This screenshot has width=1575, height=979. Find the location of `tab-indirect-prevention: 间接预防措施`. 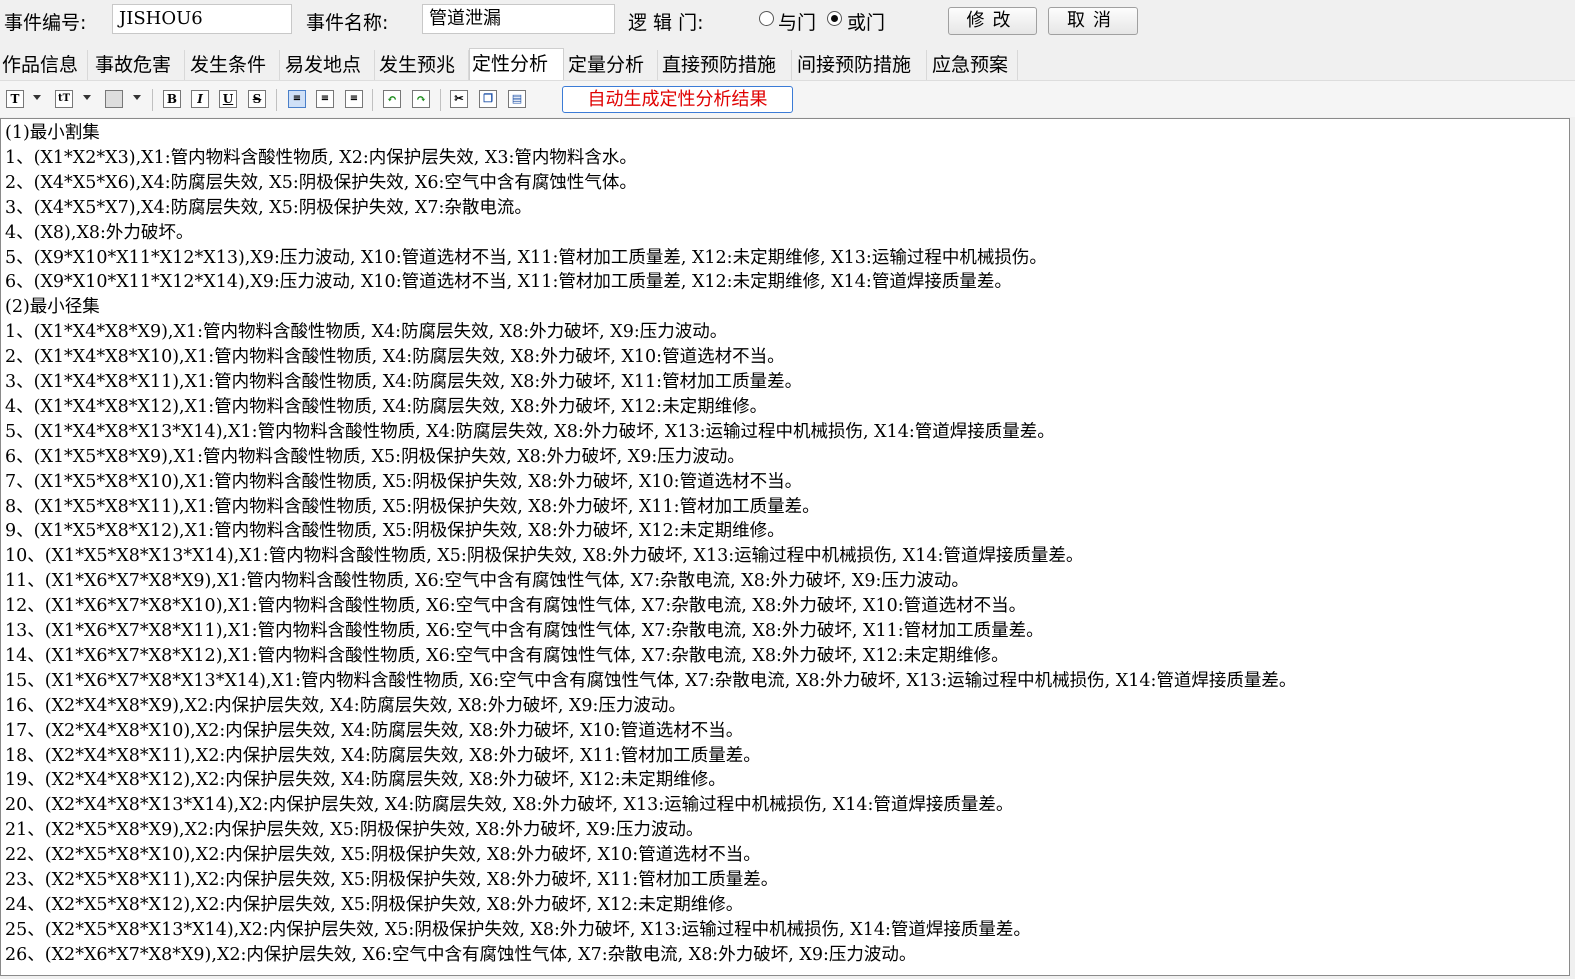

tab-indirect-prevention: 间接预防措施 is located at coordinates (861, 65).